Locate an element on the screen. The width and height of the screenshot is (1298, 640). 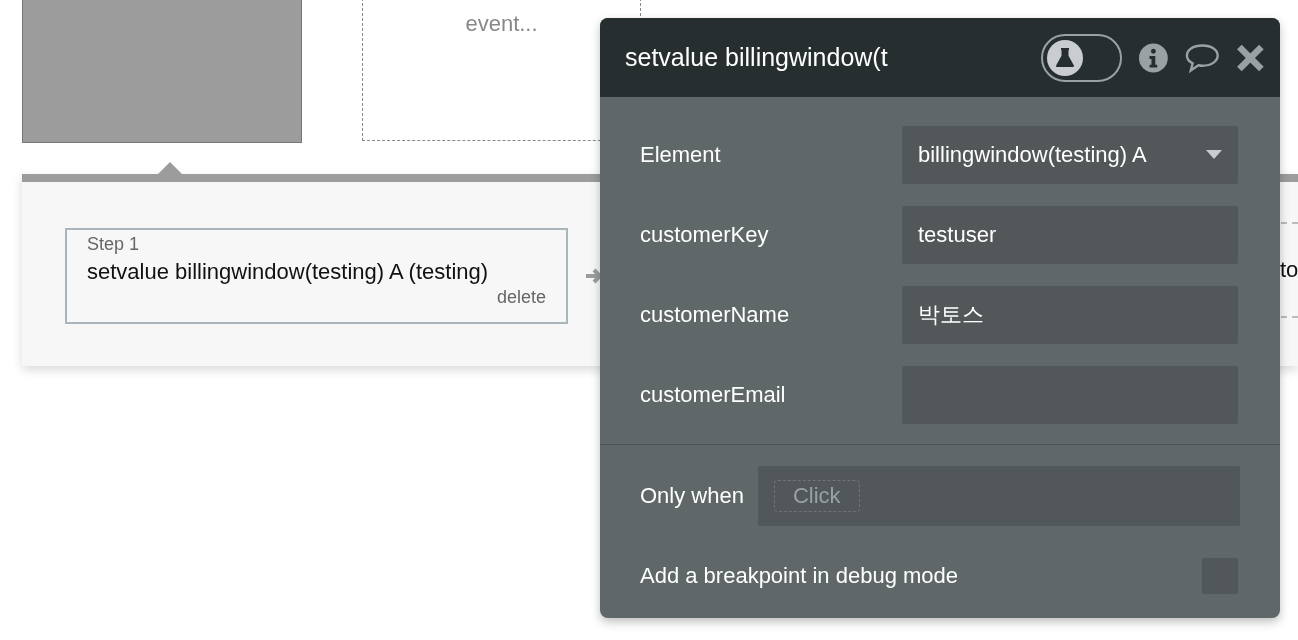
element-dropdown: billingwindow(testing) A is located at coordinates (1070, 155).